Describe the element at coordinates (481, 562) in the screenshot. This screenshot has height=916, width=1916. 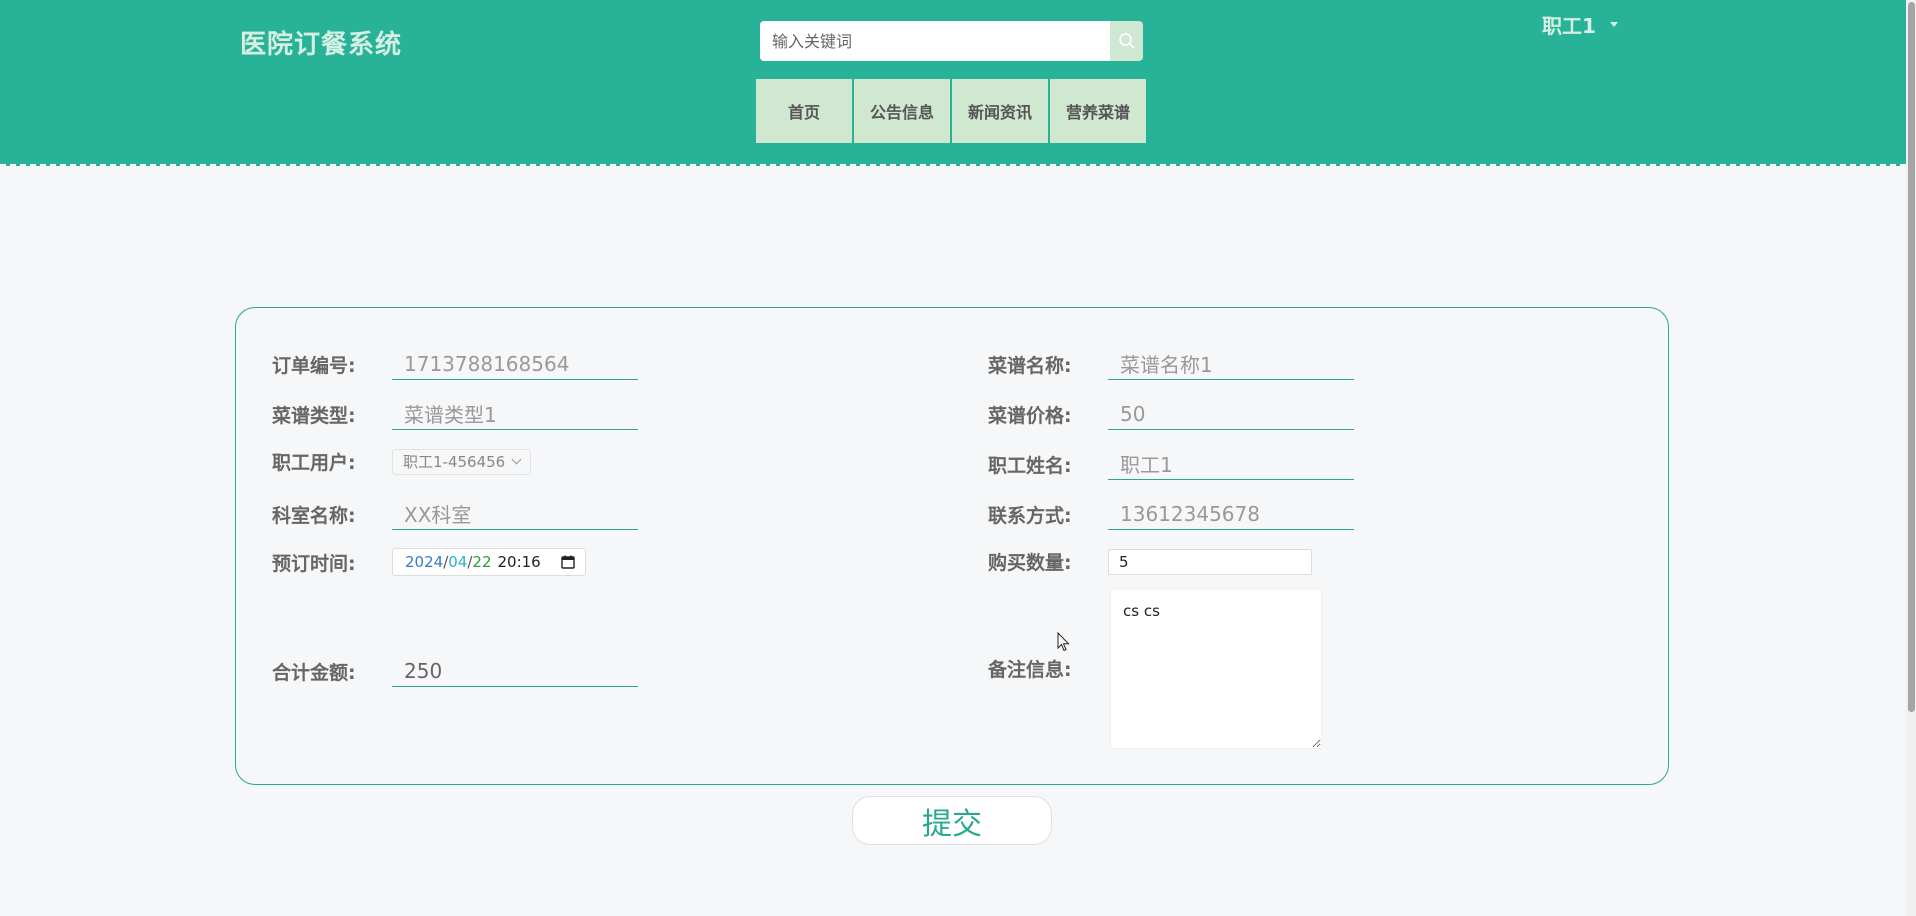
I see `date-day: 22` at that location.